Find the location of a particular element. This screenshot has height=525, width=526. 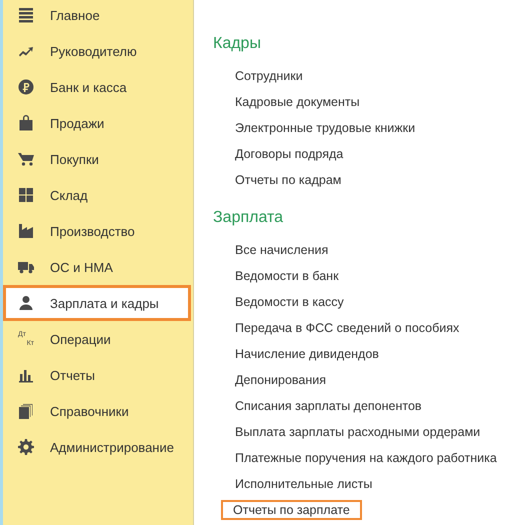

ruble-icon is located at coordinates (26, 87).